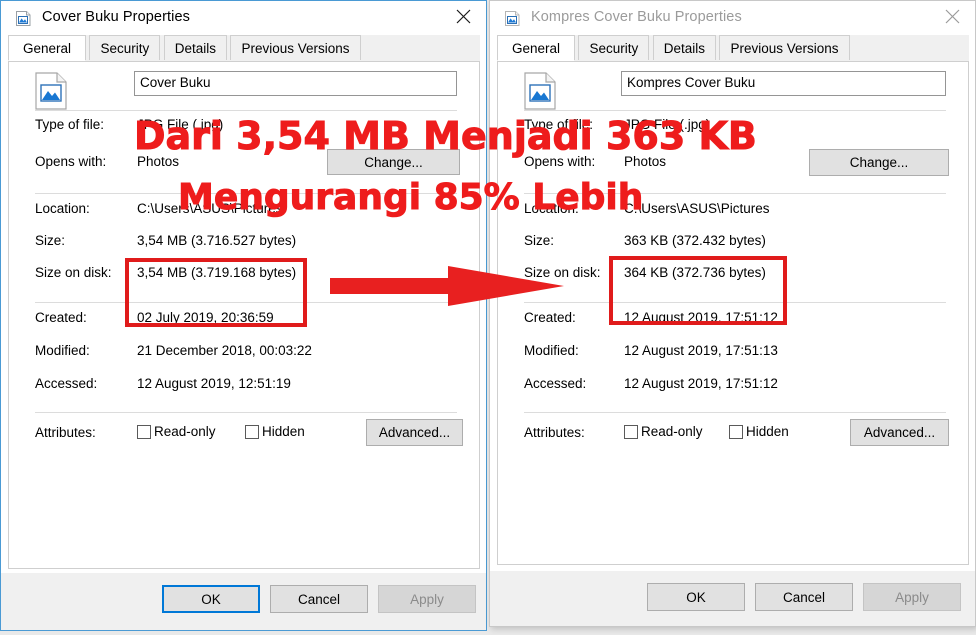 The width and height of the screenshot is (976, 635). What do you see at coordinates (701, 317) in the screenshot?
I see `created-value: 12 August 2019, 17:51:12` at bounding box center [701, 317].